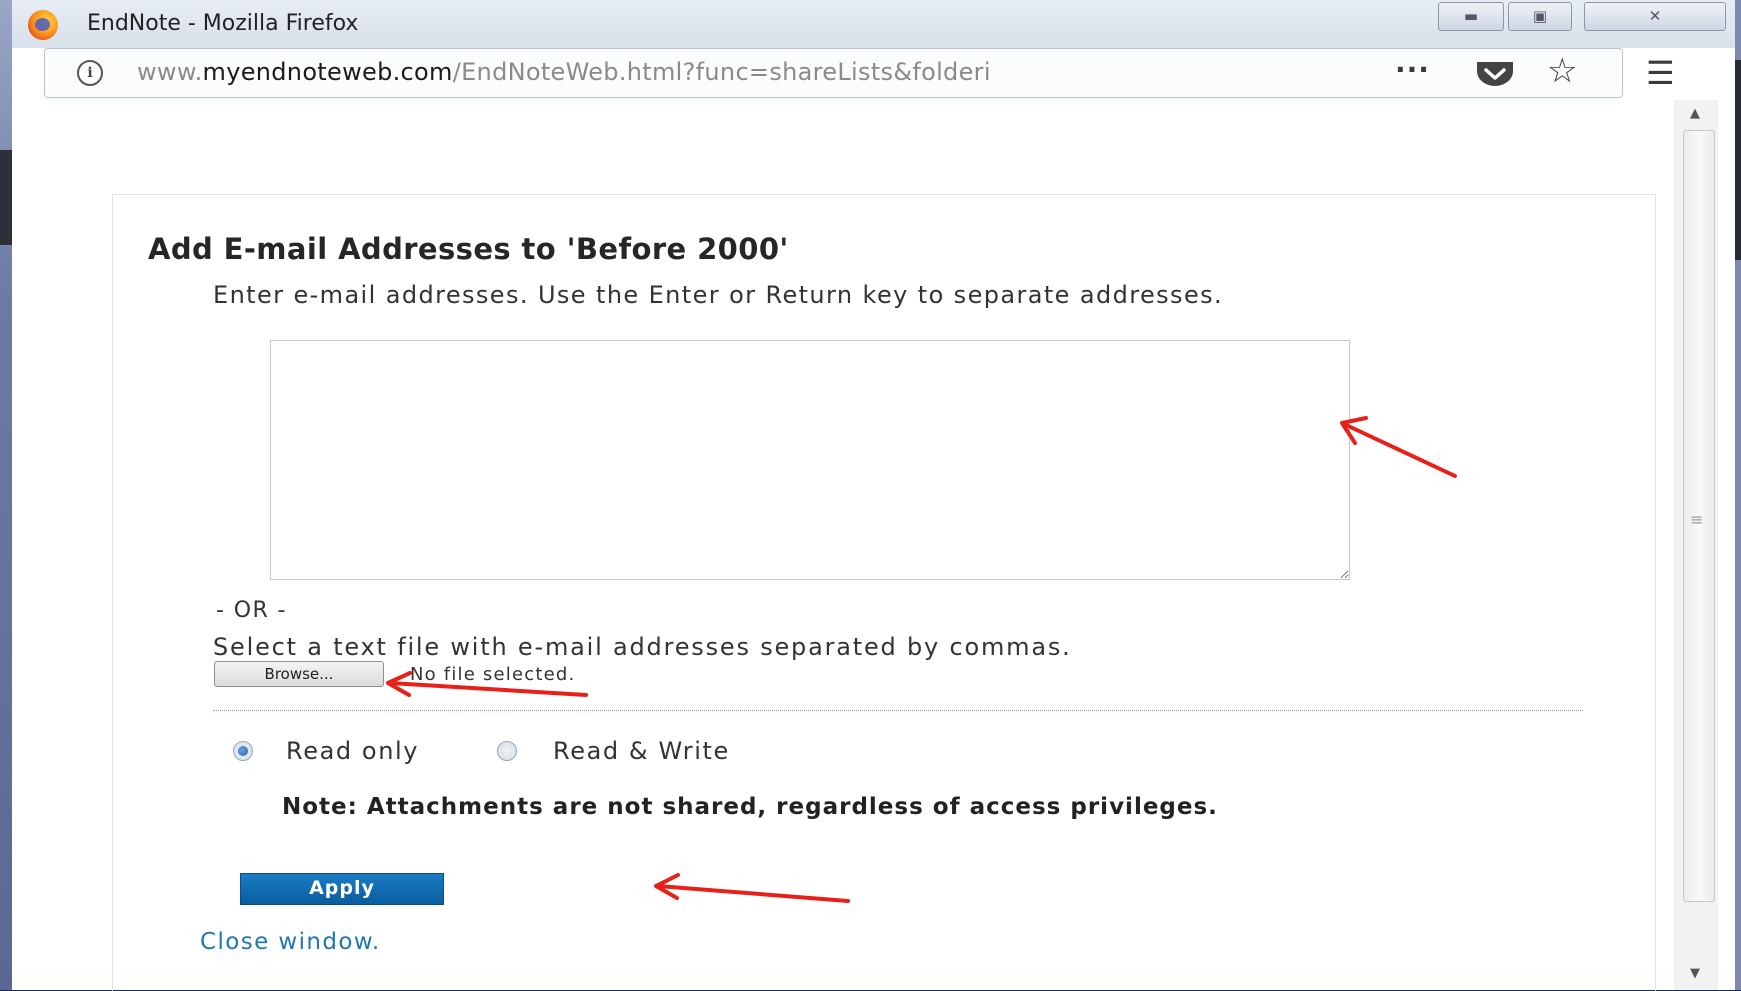  What do you see at coordinates (1738, 495) in the screenshot?
I see `desktop-right-edge` at bounding box center [1738, 495].